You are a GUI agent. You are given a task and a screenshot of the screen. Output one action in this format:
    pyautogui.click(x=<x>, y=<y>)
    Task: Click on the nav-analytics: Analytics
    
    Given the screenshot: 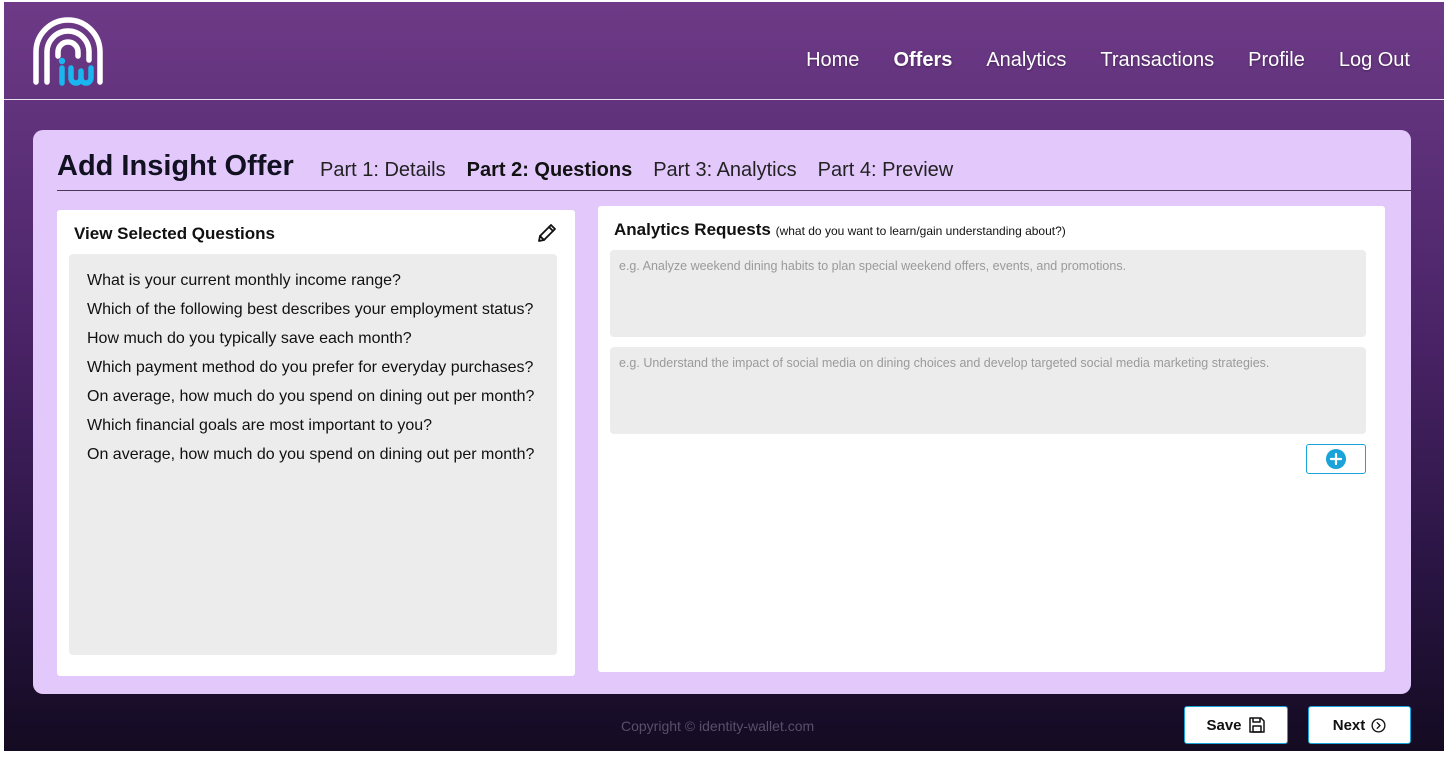 What is the action you would take?
    pyautogui.click(x=1026, y=60)
    